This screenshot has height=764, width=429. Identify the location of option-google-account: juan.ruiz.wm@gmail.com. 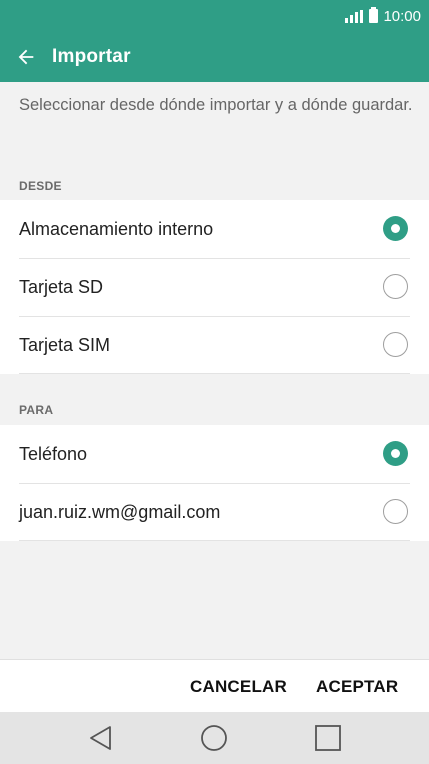
(214, 512).